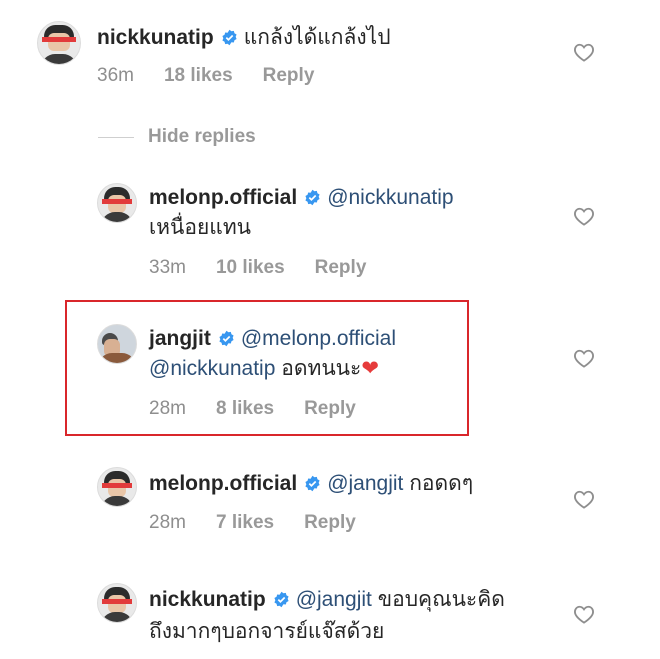  Describe the element at coordinates (441, 483) in the screenshot. I see `comment-text: กอดดๆ` at that location.